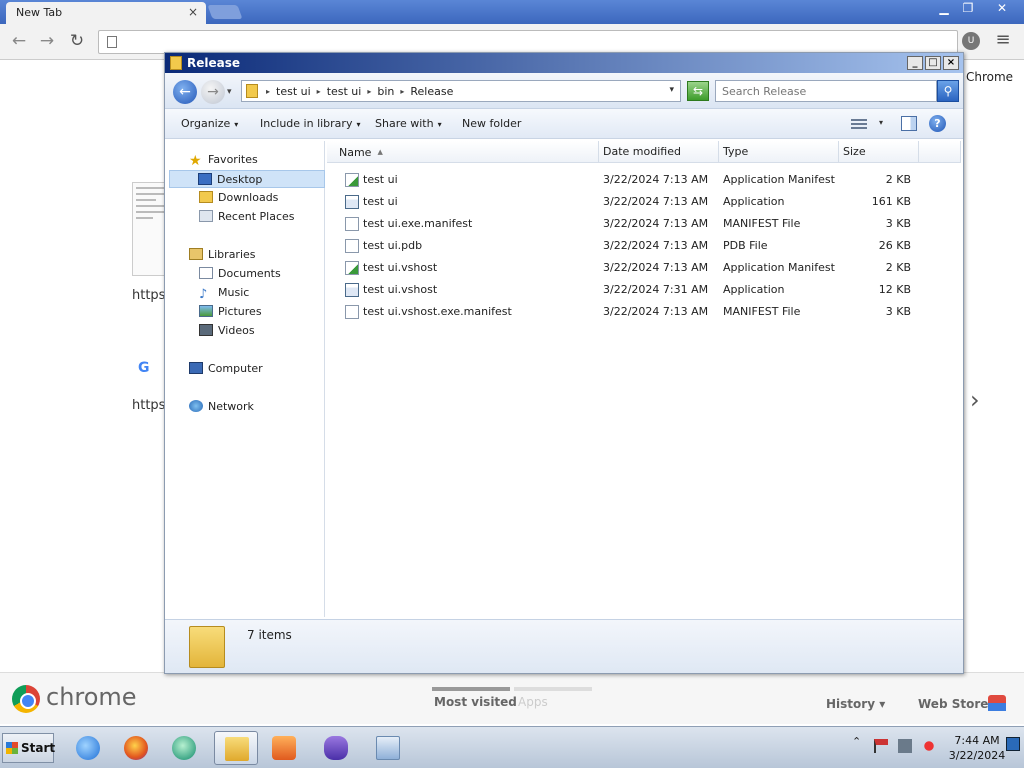 The image size is (1024, 768). Describe the element at coordinates (88, 748) in the screenshot. I see `taskbar-internet-explorer` at that location.